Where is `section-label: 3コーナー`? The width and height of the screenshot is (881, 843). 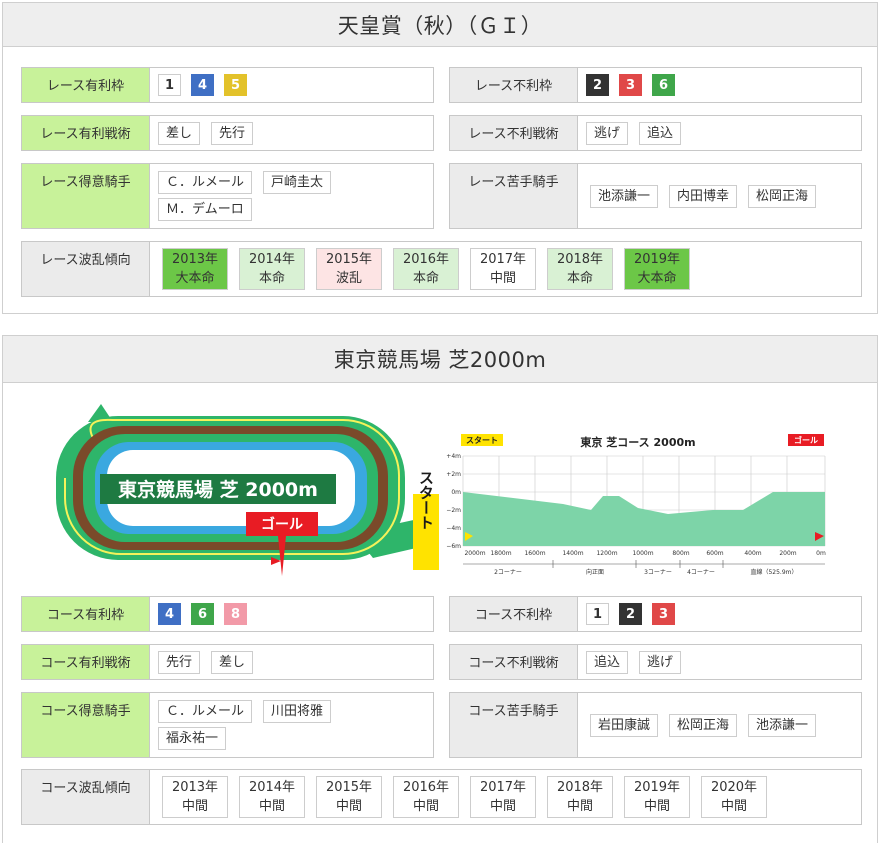
section-label: 3コーナー is located at coordinates (658, 572).